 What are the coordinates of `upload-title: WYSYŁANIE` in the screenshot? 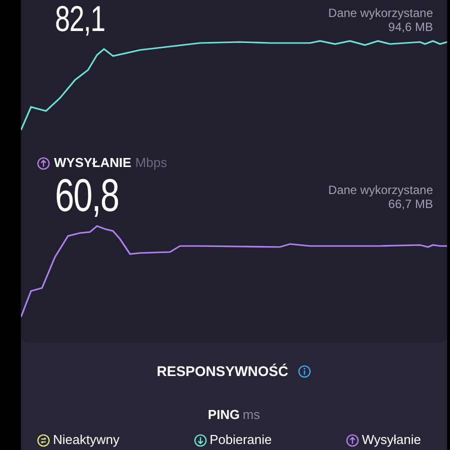 It's located at (93, 163).